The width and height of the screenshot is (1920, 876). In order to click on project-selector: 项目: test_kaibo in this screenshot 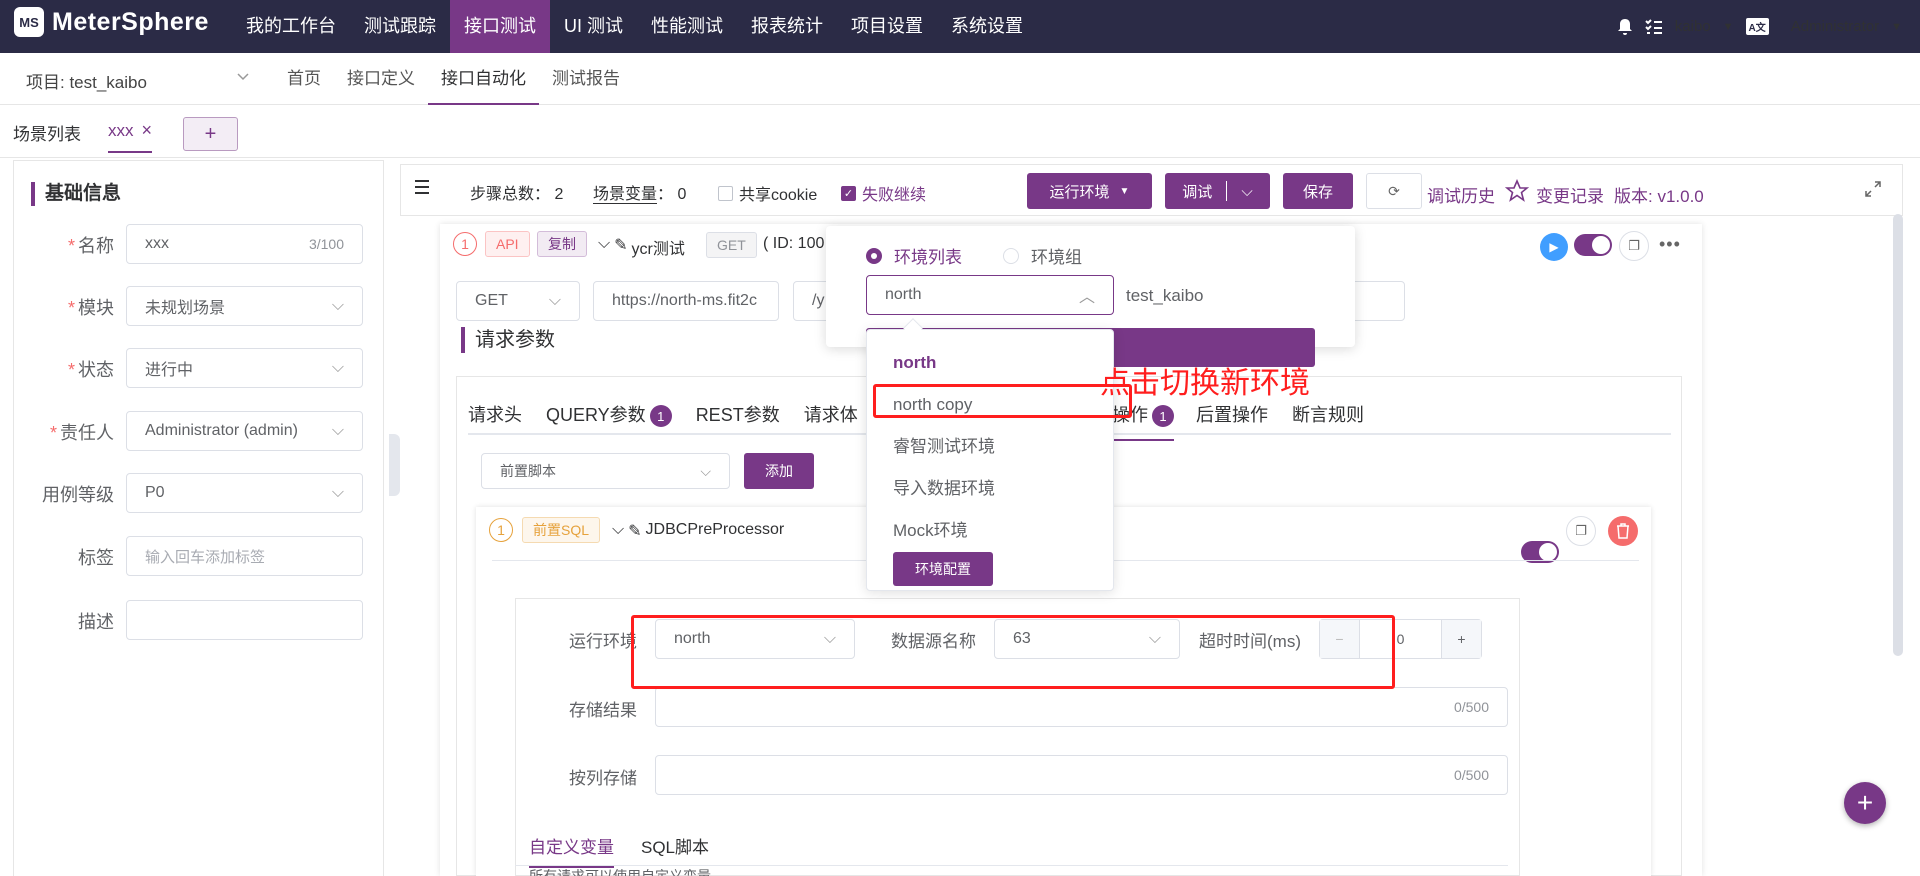, I will do `click(86, 80)`.